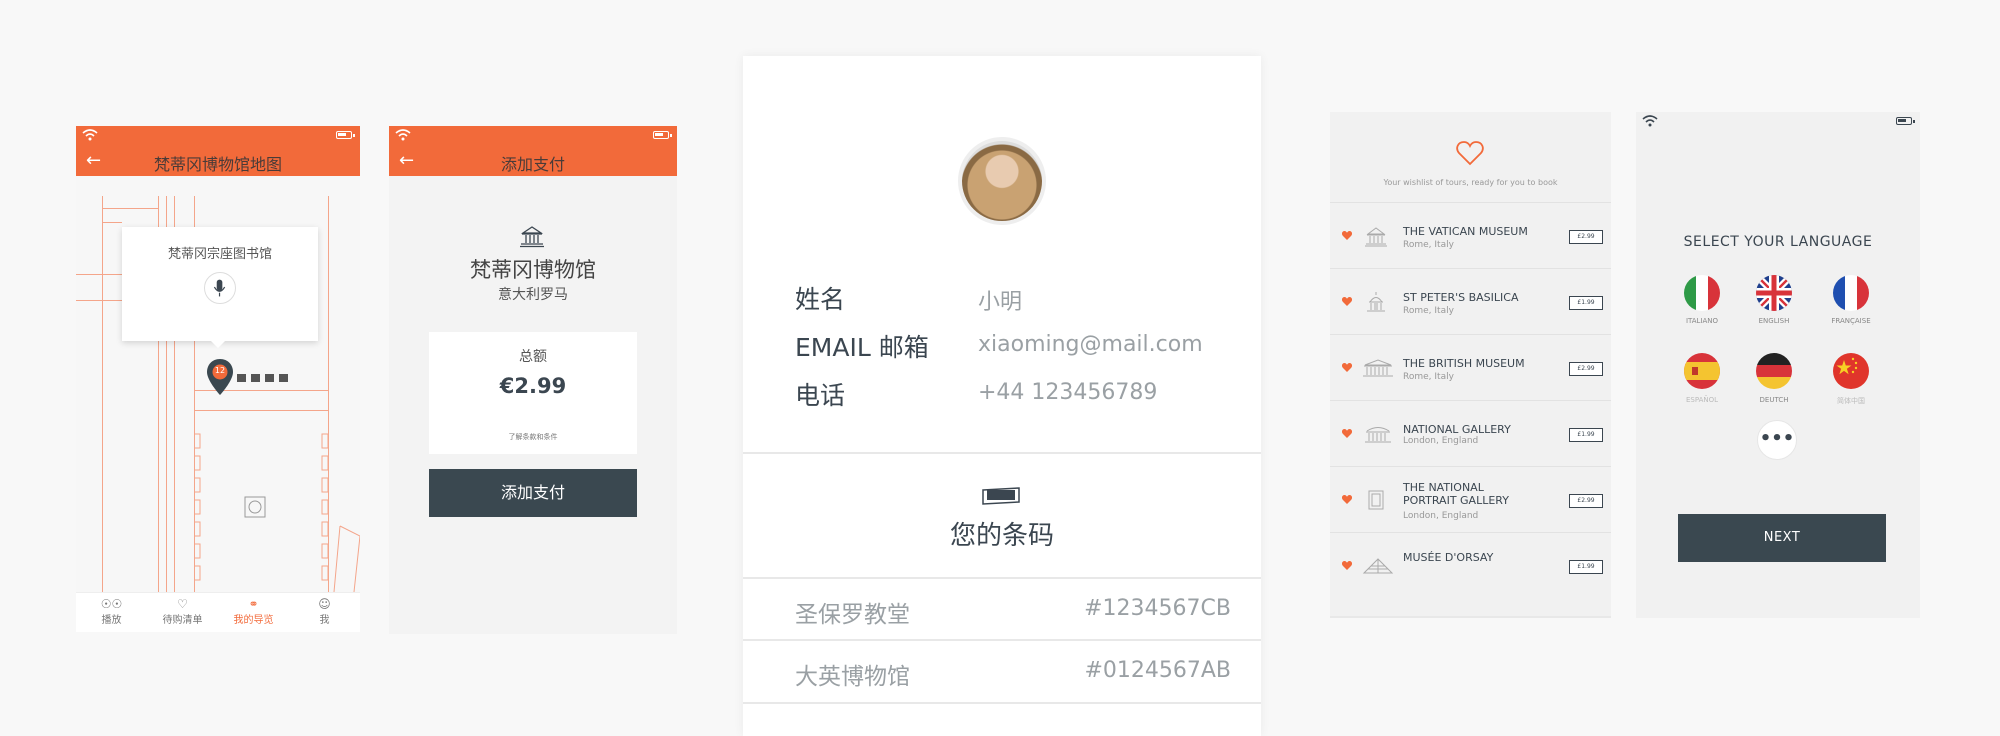  Describe the element at coordinates (1470, 235) in the screenshot. I see `list-item: THE VATICAN MUSEUM Rome, Italy £2.99` at that location.